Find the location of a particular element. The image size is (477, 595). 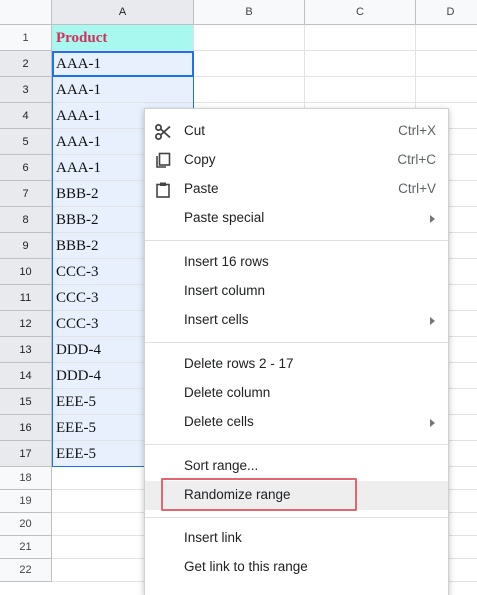

column-header-d: D is located at coordinates (446, 12).